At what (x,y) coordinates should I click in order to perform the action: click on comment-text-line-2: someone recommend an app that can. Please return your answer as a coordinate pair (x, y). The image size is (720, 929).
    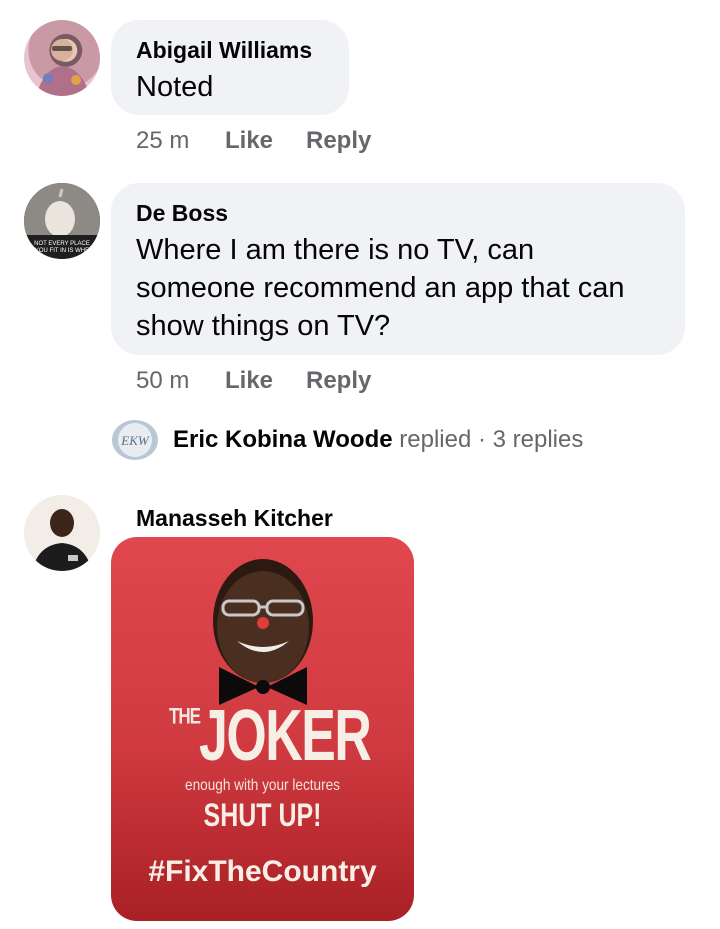
    Looking at the image, I should click on (380, 288).